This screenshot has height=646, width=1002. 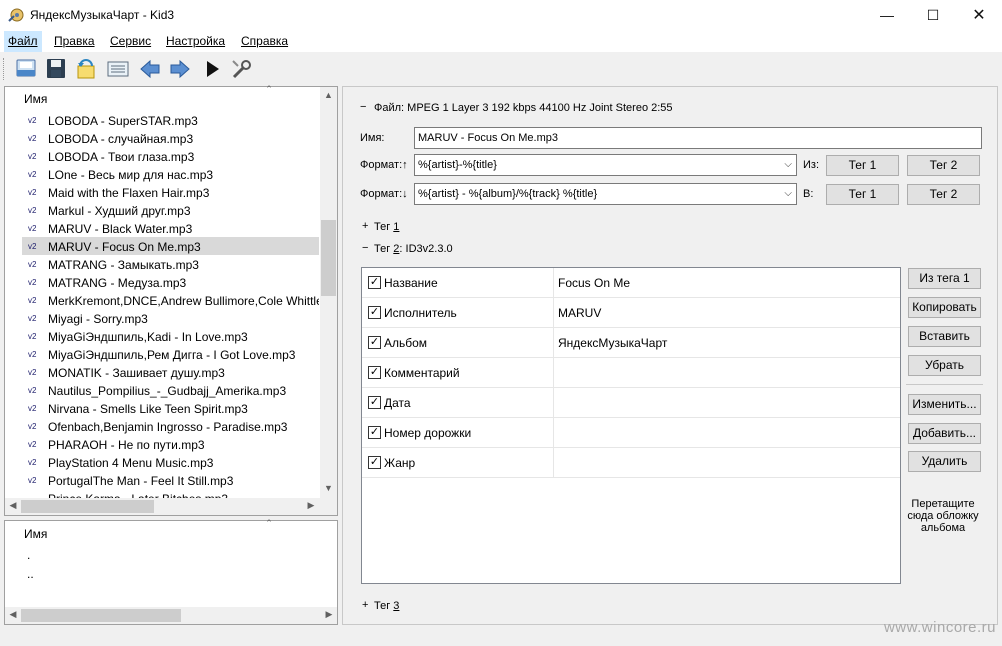 What do you see at coordinates (944, 307) in the screenshot?
I see `copy-button: Копировать` at bounding box center [944, 307].